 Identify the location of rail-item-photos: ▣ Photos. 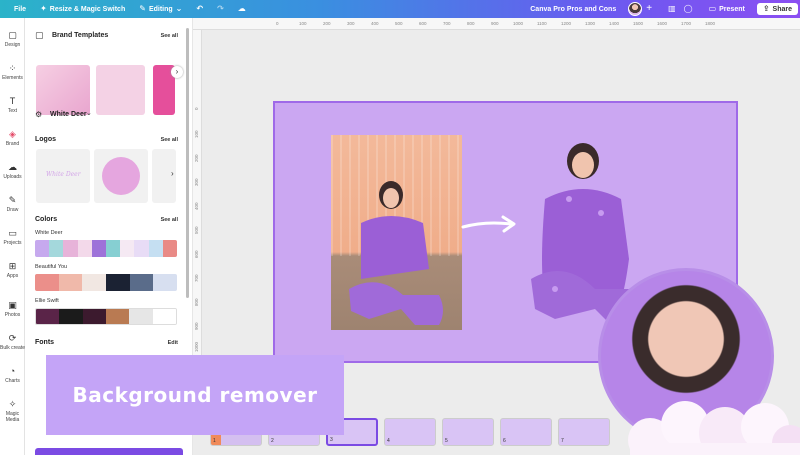
(12, 309).